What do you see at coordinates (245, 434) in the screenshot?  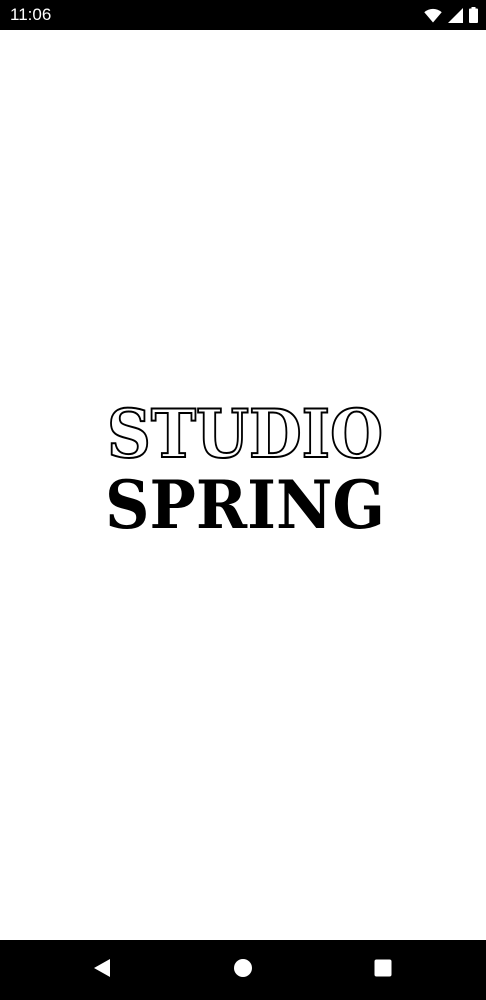 I see `logo-line-studio: STUDIO` at bounding box center [245, 434].